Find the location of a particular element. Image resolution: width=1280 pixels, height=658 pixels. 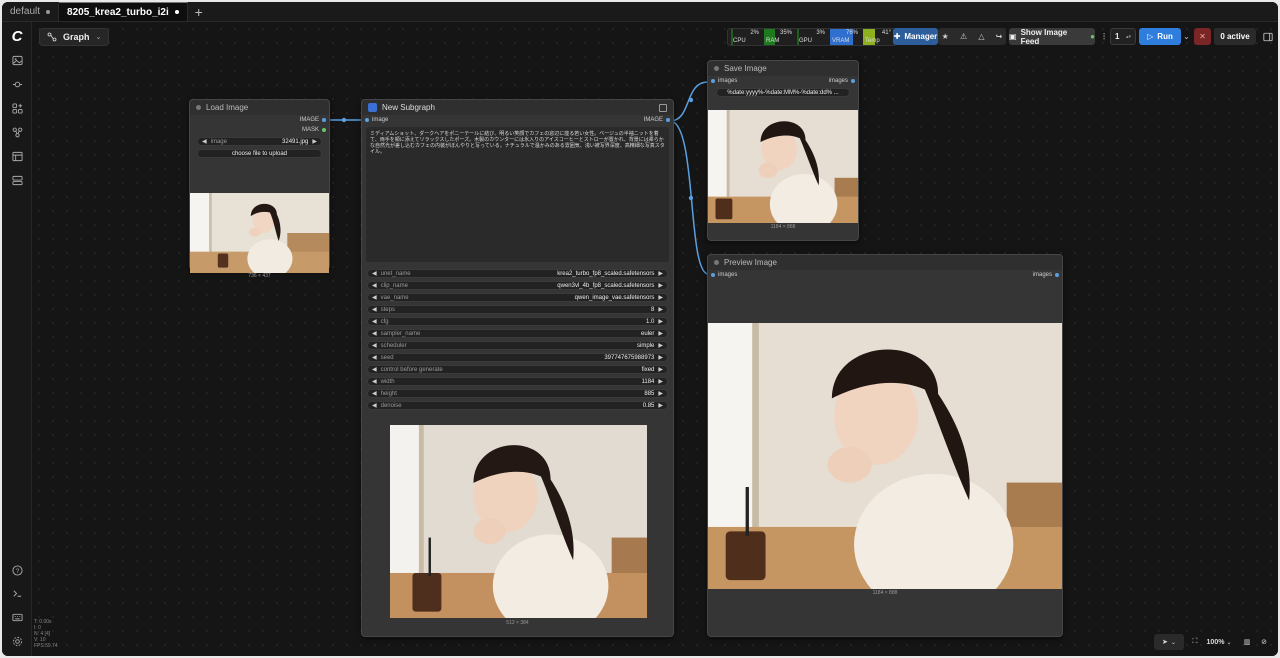

graph-icon is located at coordinates (52, 37).